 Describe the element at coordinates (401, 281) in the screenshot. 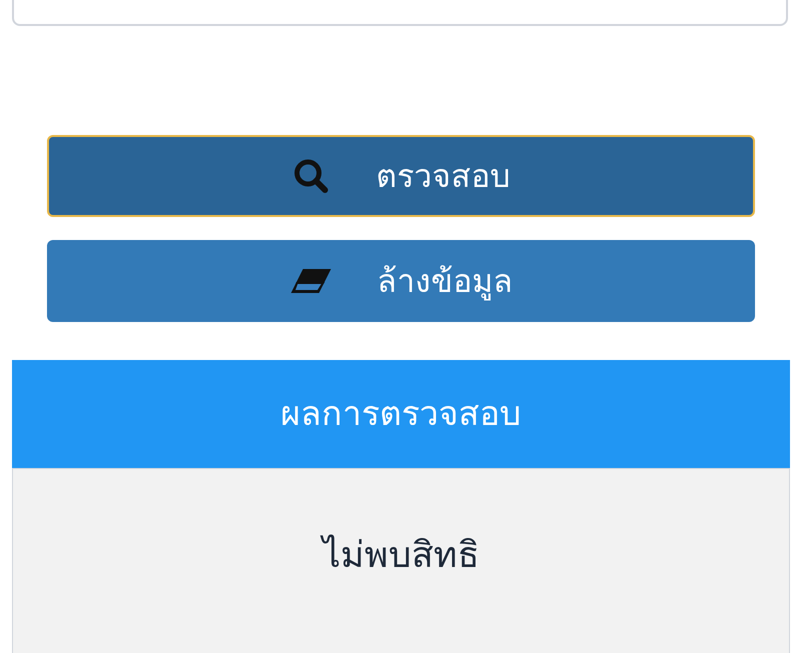

I see `clear-button: ล้างข้อมูล` at that location.